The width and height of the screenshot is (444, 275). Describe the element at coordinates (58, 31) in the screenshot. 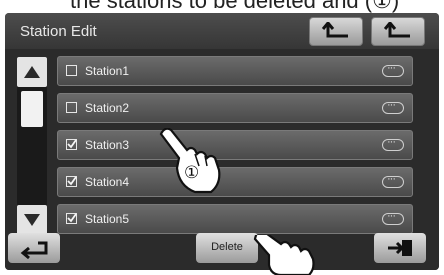

I see `page-title: Station Edit` at that location.